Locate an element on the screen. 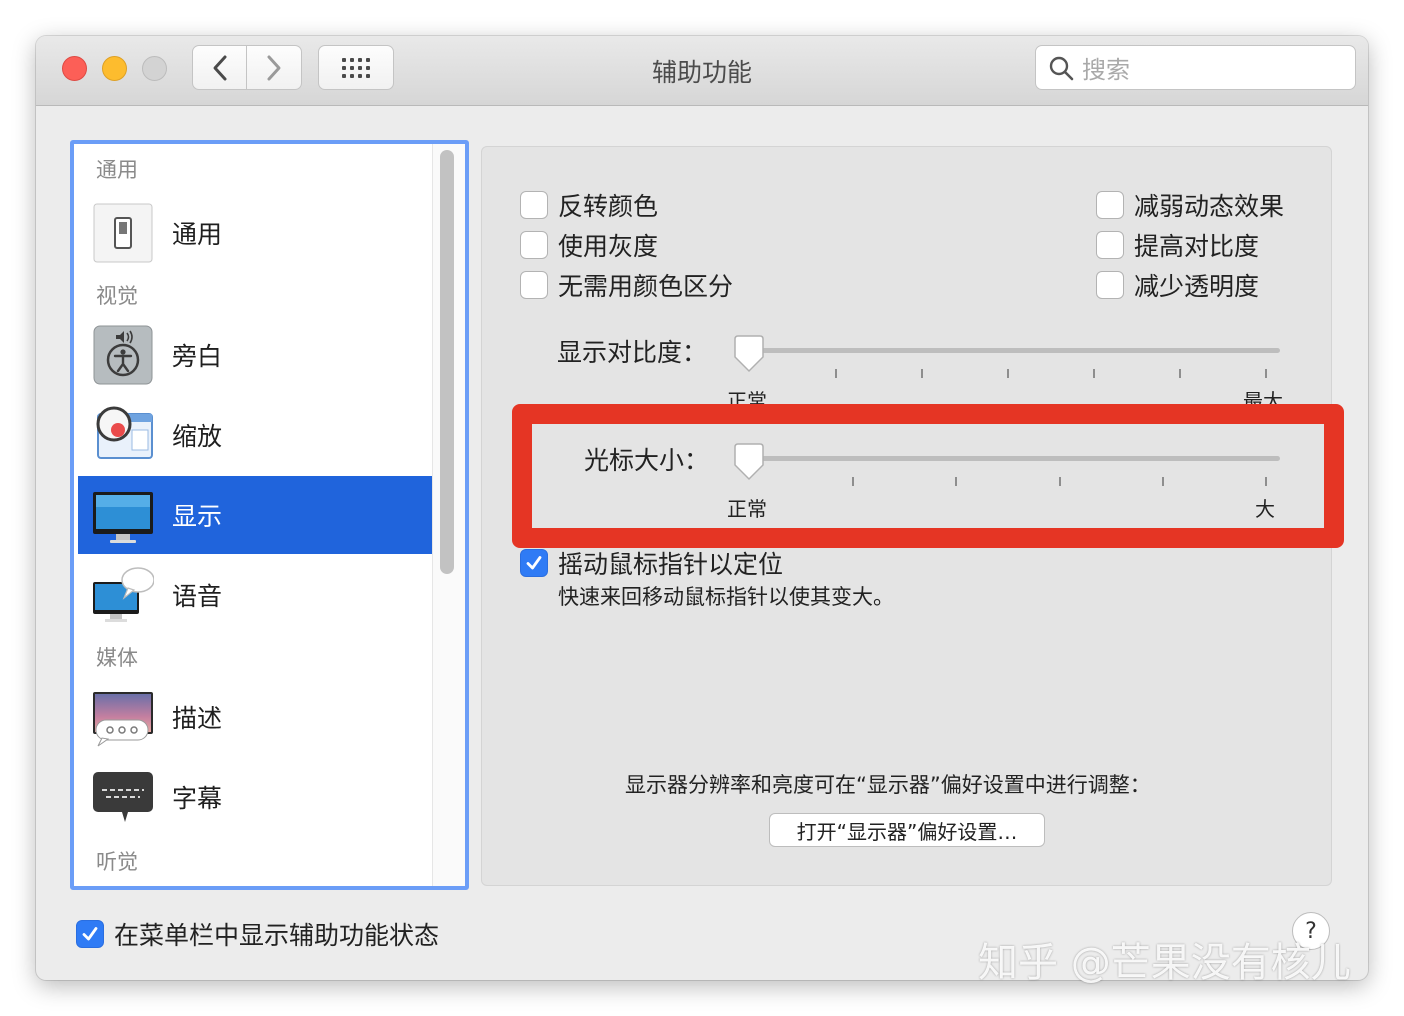  general-switch-icon is located at coordinates (123, 233).